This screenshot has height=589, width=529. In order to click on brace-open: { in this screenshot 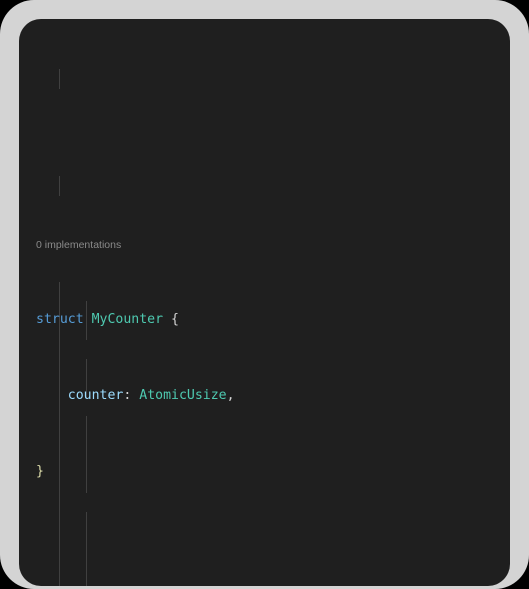, I will do `click(175, 319)`.